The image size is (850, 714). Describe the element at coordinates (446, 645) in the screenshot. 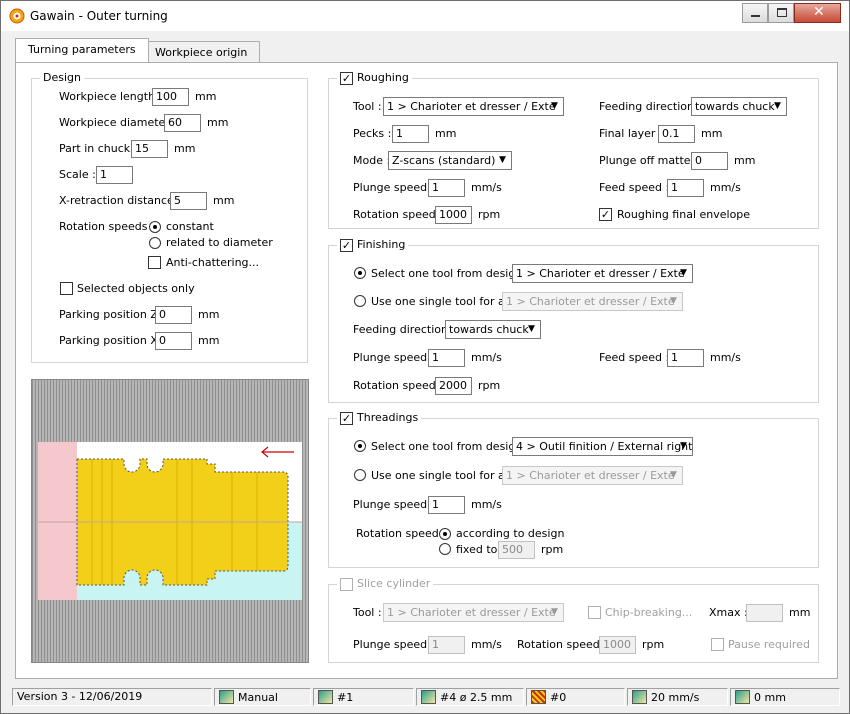

I see `slice-plunge-input: 1` at that location.